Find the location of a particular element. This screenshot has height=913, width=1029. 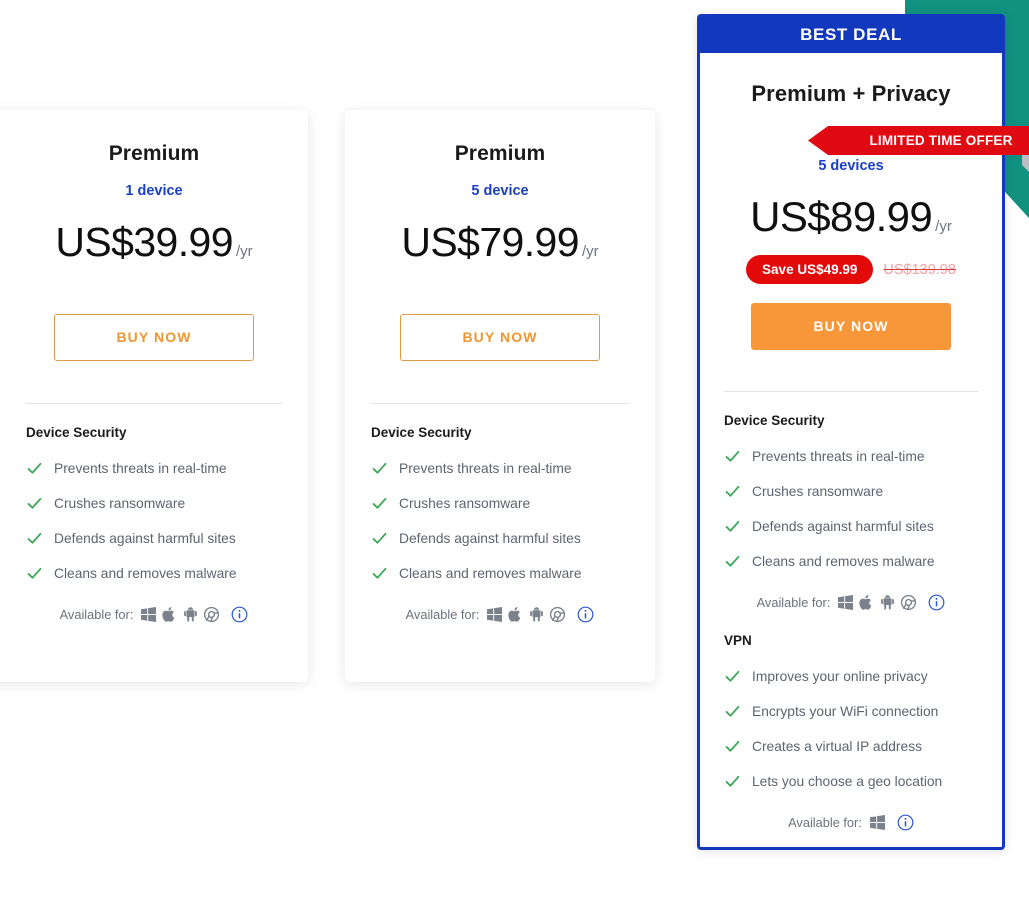

feature-item: Encrypts your WiFi connection is located at coordinates (851, 711).